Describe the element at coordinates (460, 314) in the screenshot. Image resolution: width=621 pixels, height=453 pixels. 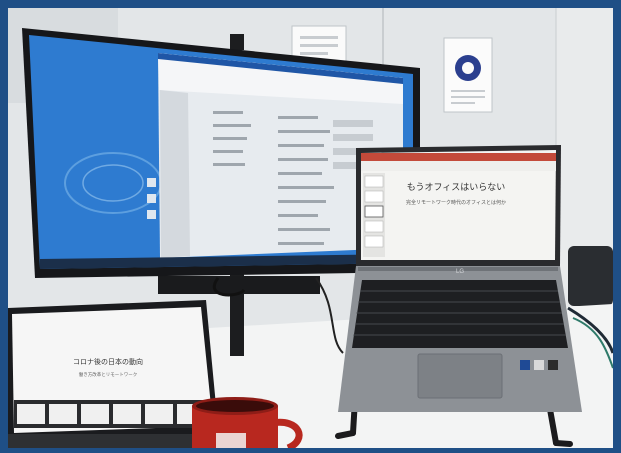
I see `laptop-keyboard` at that location.